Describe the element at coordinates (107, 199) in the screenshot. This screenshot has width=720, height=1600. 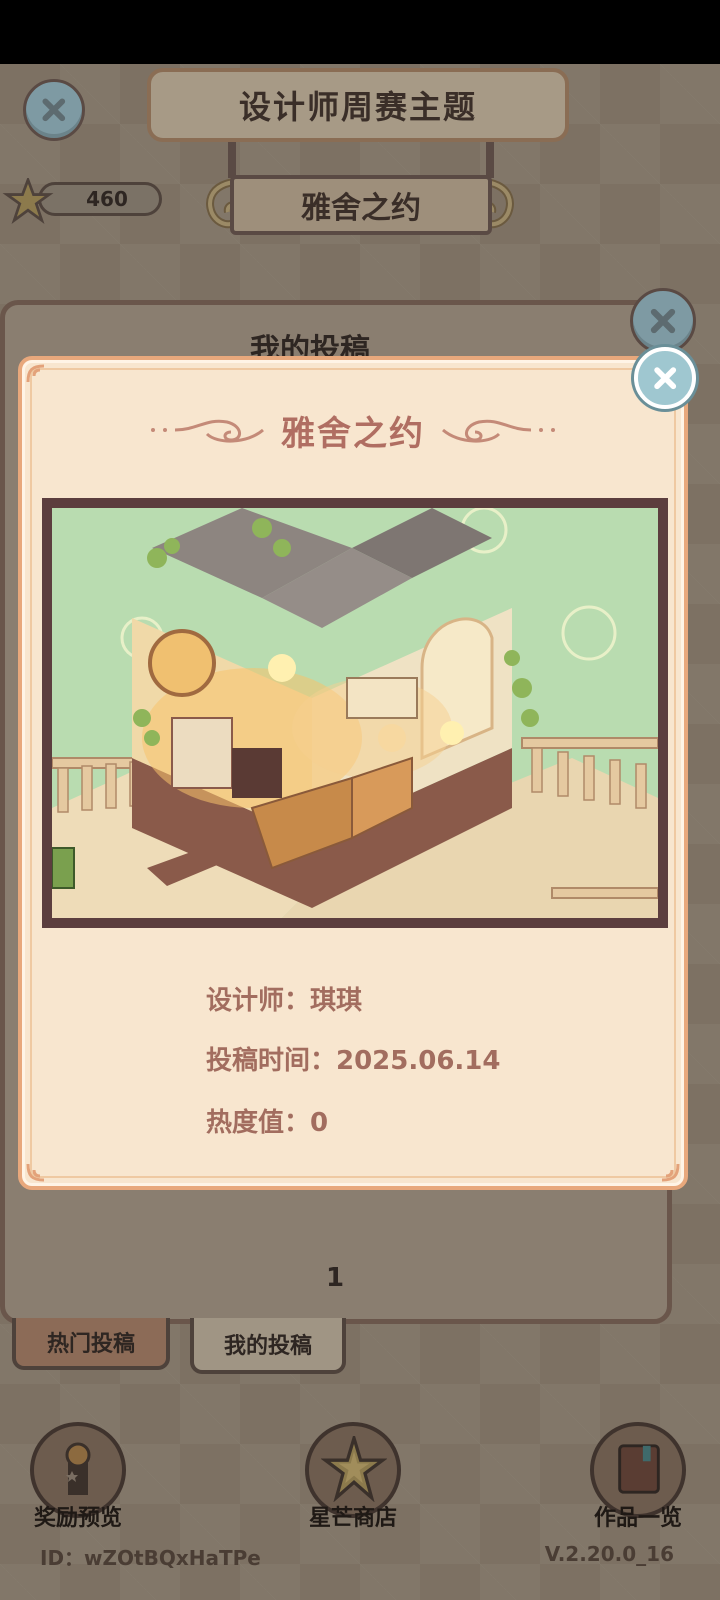
I see `star-count: 460` at that location.